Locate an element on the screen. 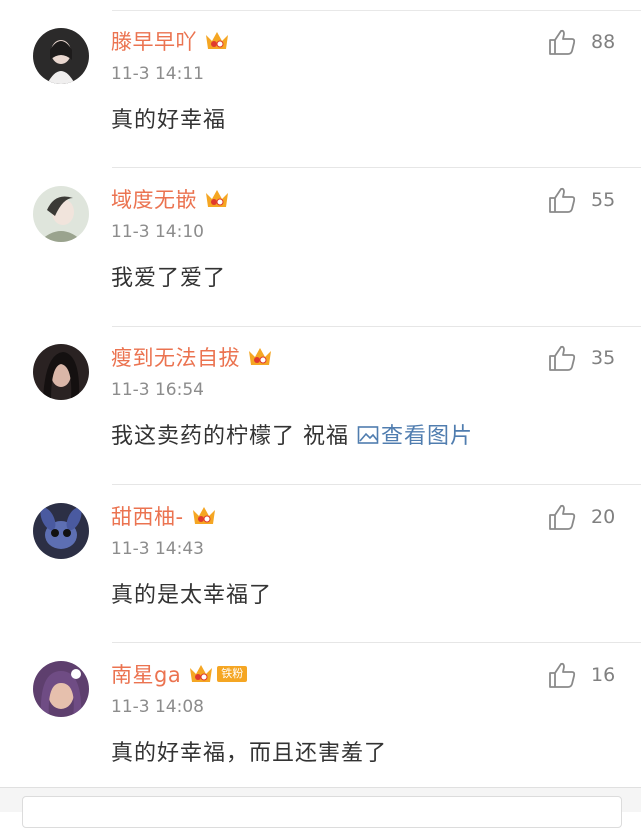 This screenshot has height=828, width=641. username: 域度无嵌 is located at coordinates (154, 199).